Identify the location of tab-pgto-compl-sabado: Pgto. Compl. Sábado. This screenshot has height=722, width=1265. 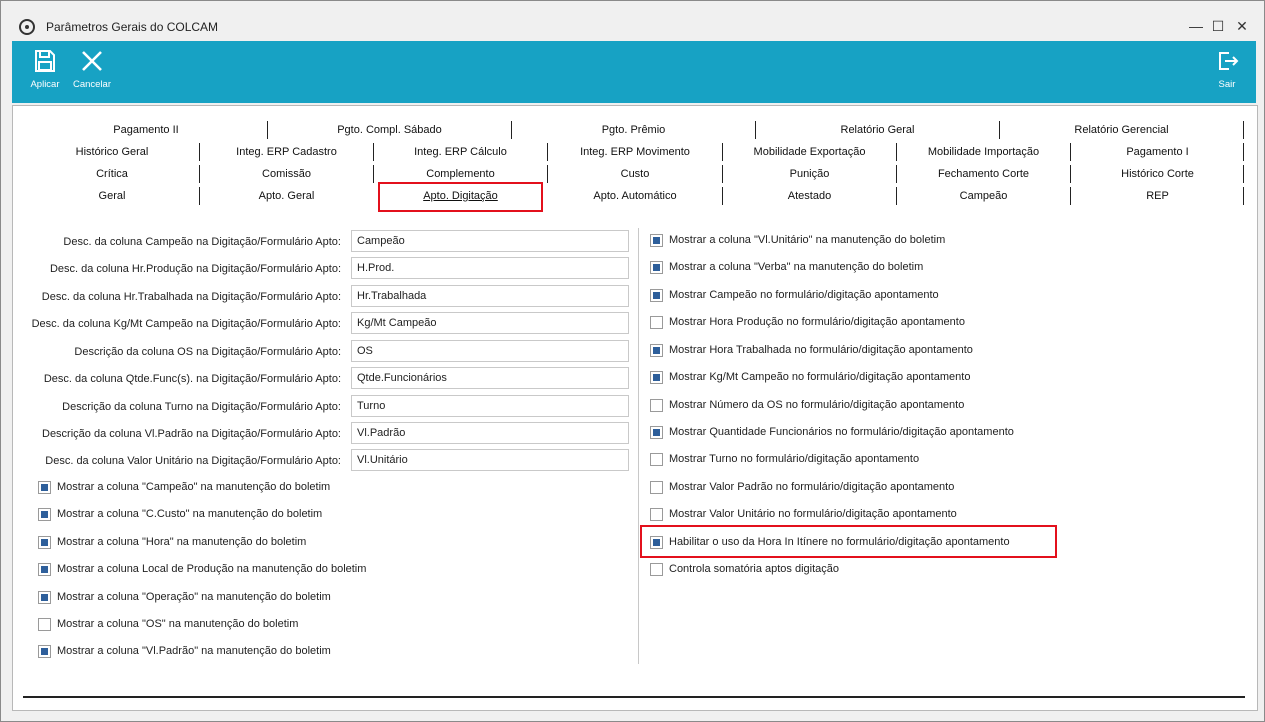
(389, 130).